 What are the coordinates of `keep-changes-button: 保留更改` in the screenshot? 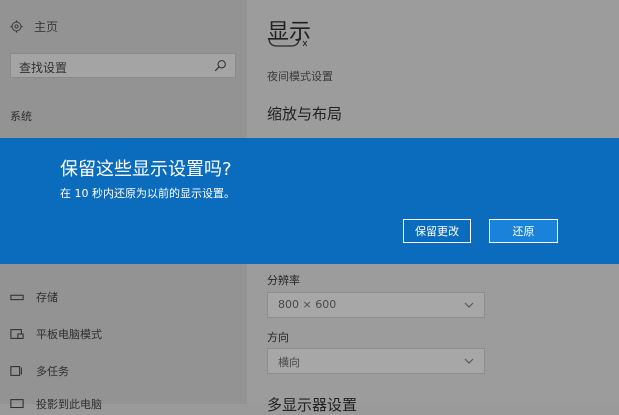 It's located at (437, 231).